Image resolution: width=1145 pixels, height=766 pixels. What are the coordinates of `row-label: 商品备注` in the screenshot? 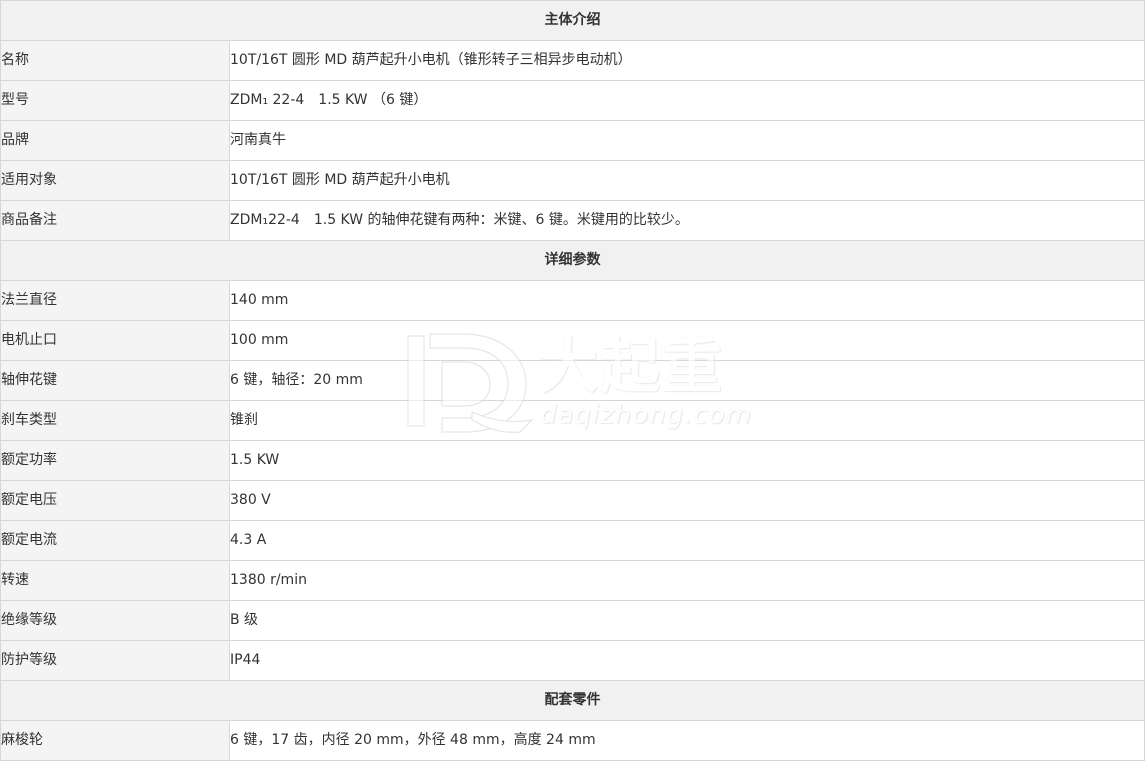 It's located at (115, 220).